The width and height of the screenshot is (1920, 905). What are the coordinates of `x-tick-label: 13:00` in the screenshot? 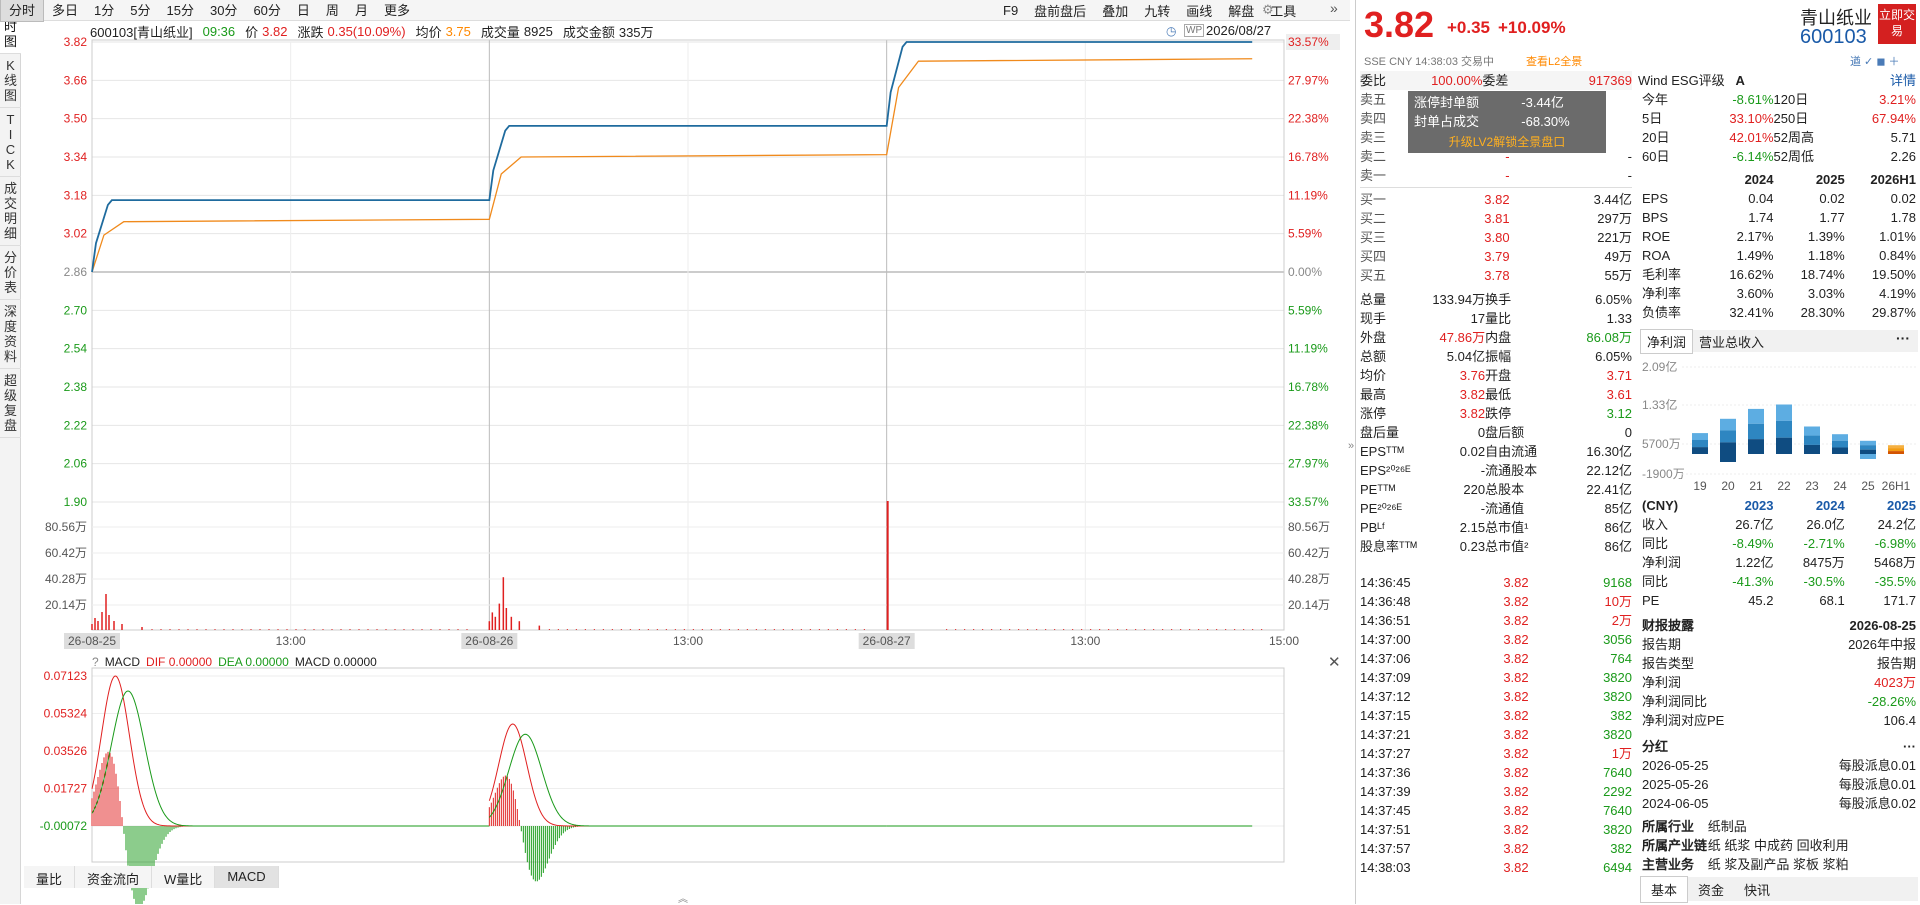 It's located at (1085, 641).